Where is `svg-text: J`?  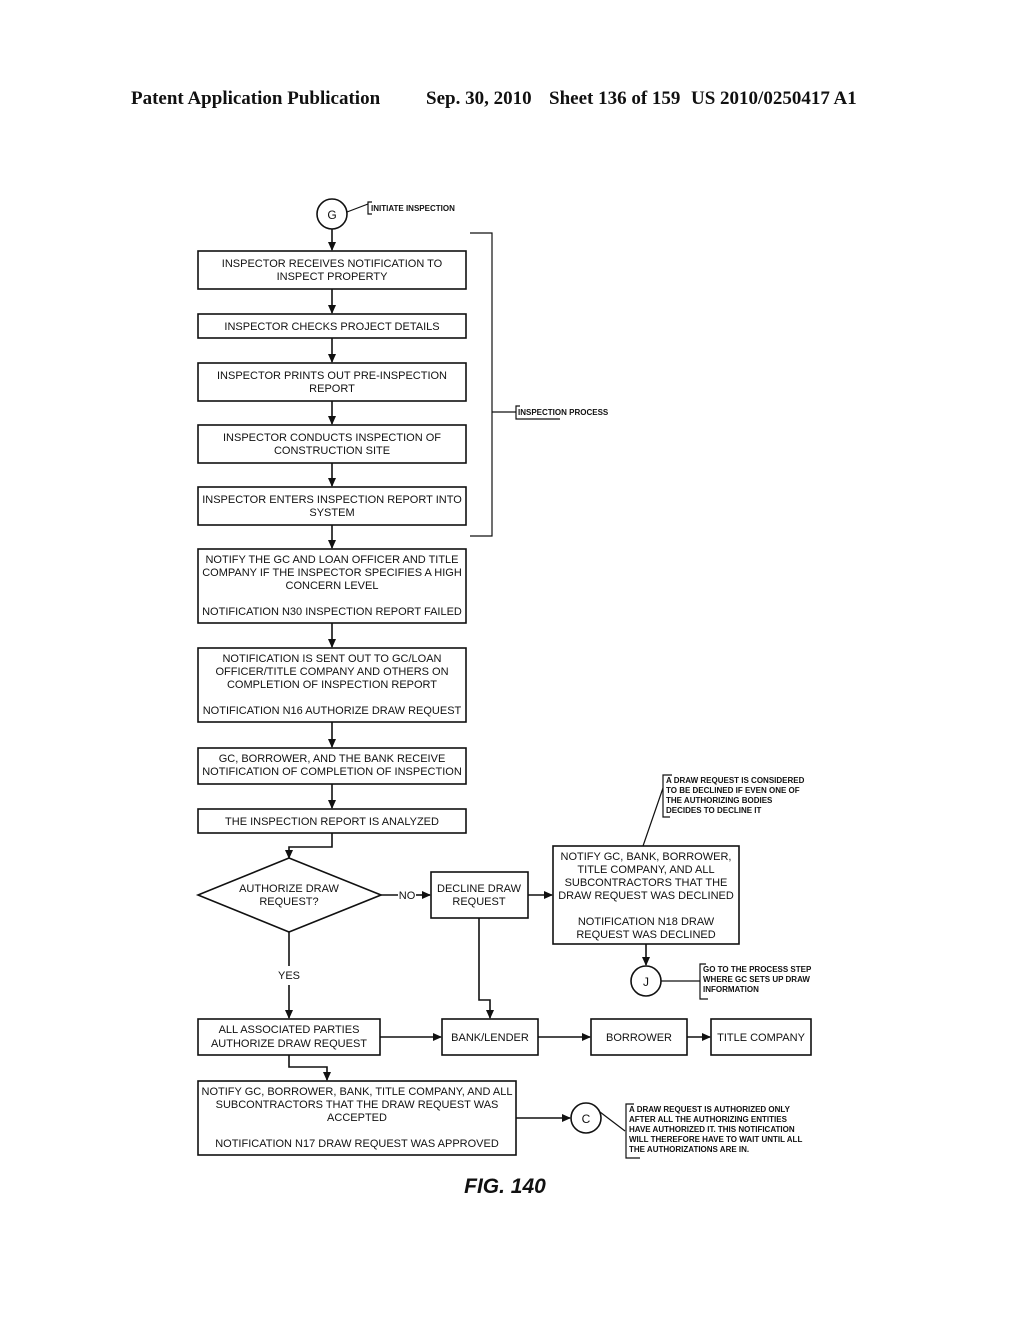
svg-text: J is located at coordinates (646, 982).